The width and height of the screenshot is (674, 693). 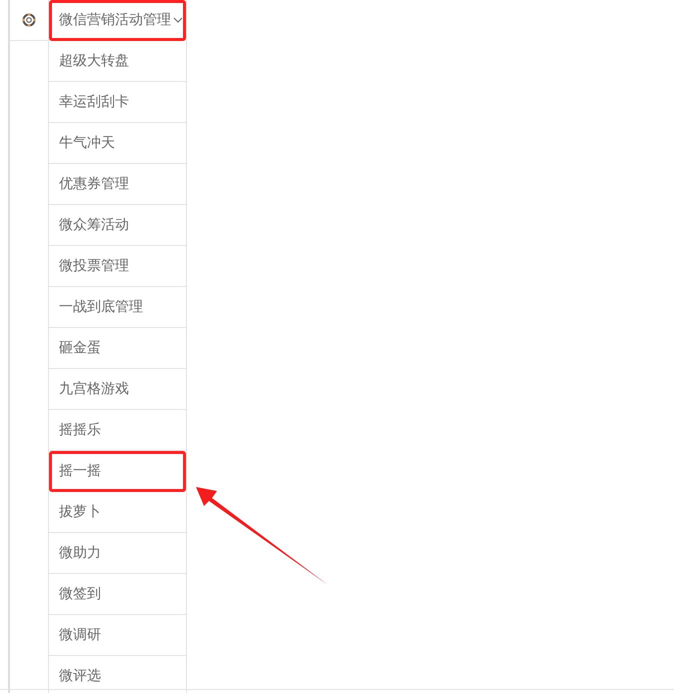 What do you see at coordinates (117, 20) in the screenshot?
I see `menu-header: 微信营销活动管理` at bounding box center [117, 20].